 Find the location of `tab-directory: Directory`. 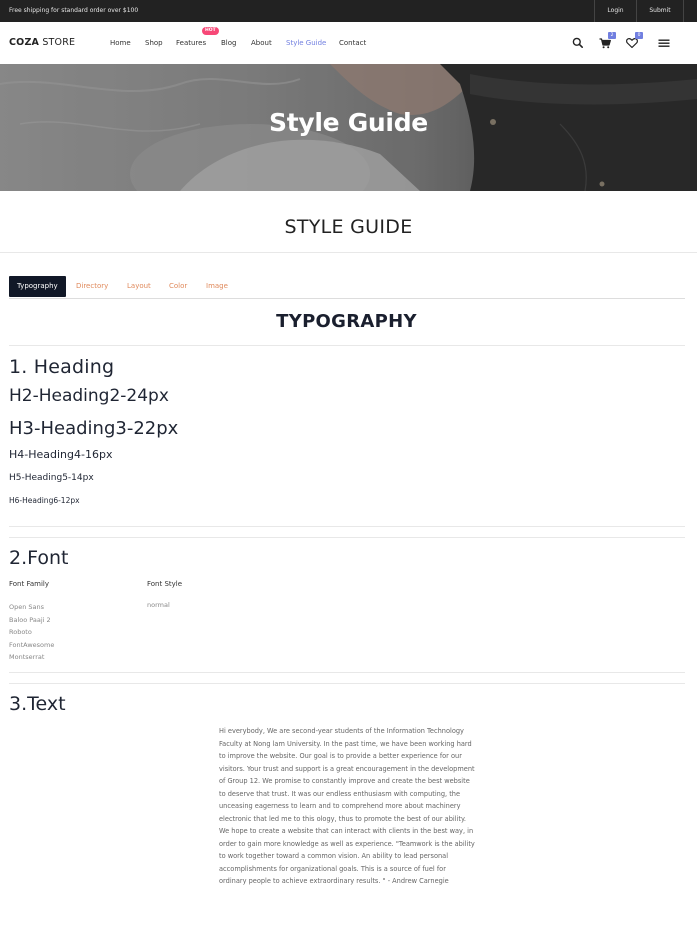

tab-directory: Directory is located at coordinates (92, 286).